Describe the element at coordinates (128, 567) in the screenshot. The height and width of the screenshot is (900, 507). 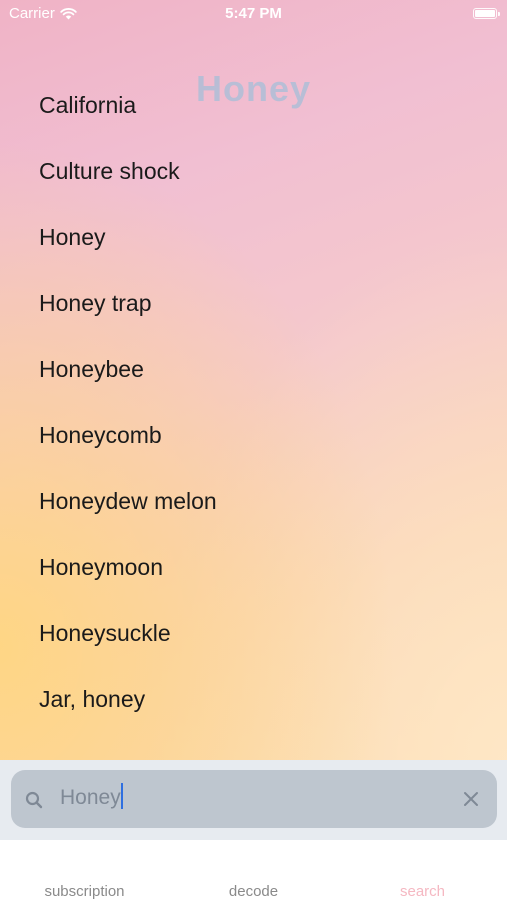
I see `result-item: Honeymoon` at that location.